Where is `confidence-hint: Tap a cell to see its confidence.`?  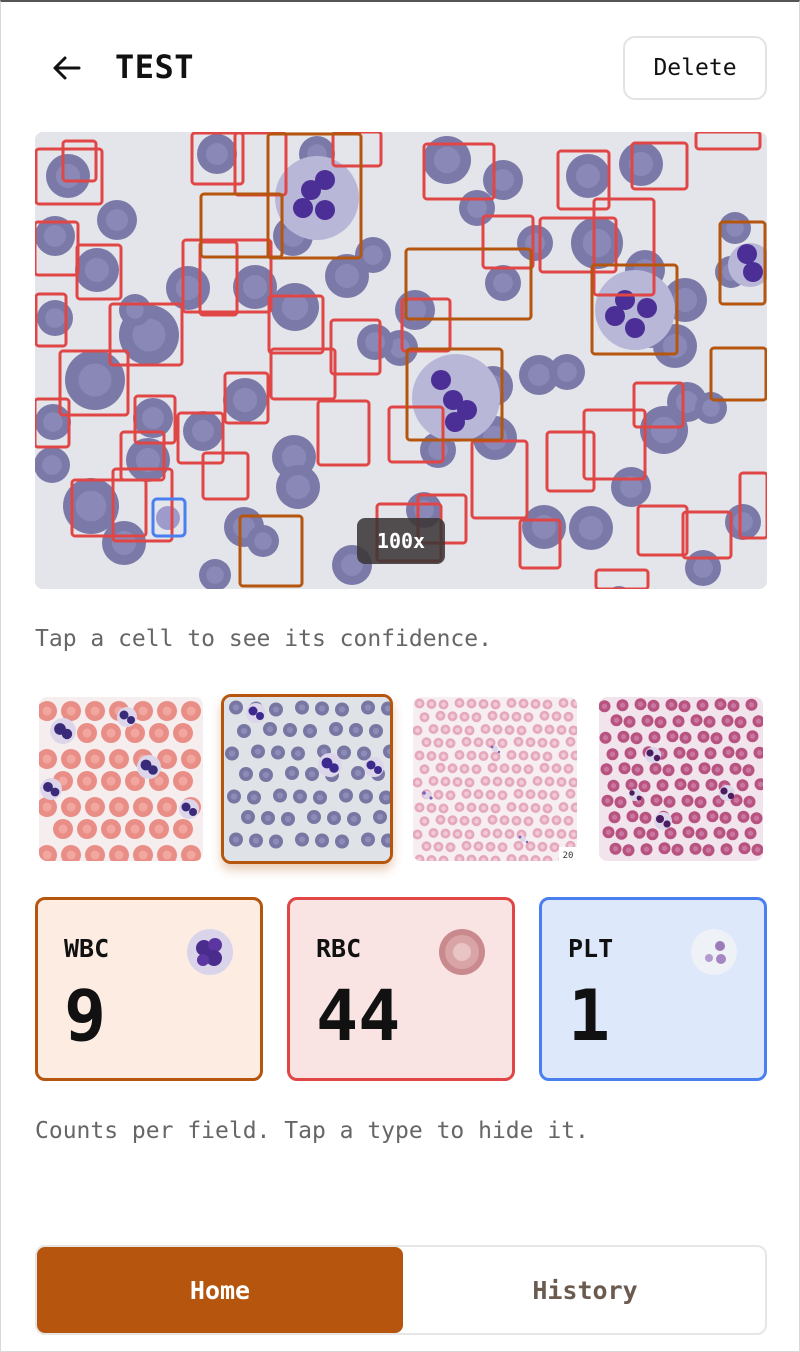 confidence-hint: Tap a cell to see its confidence. is located at coordinates (263, 639).